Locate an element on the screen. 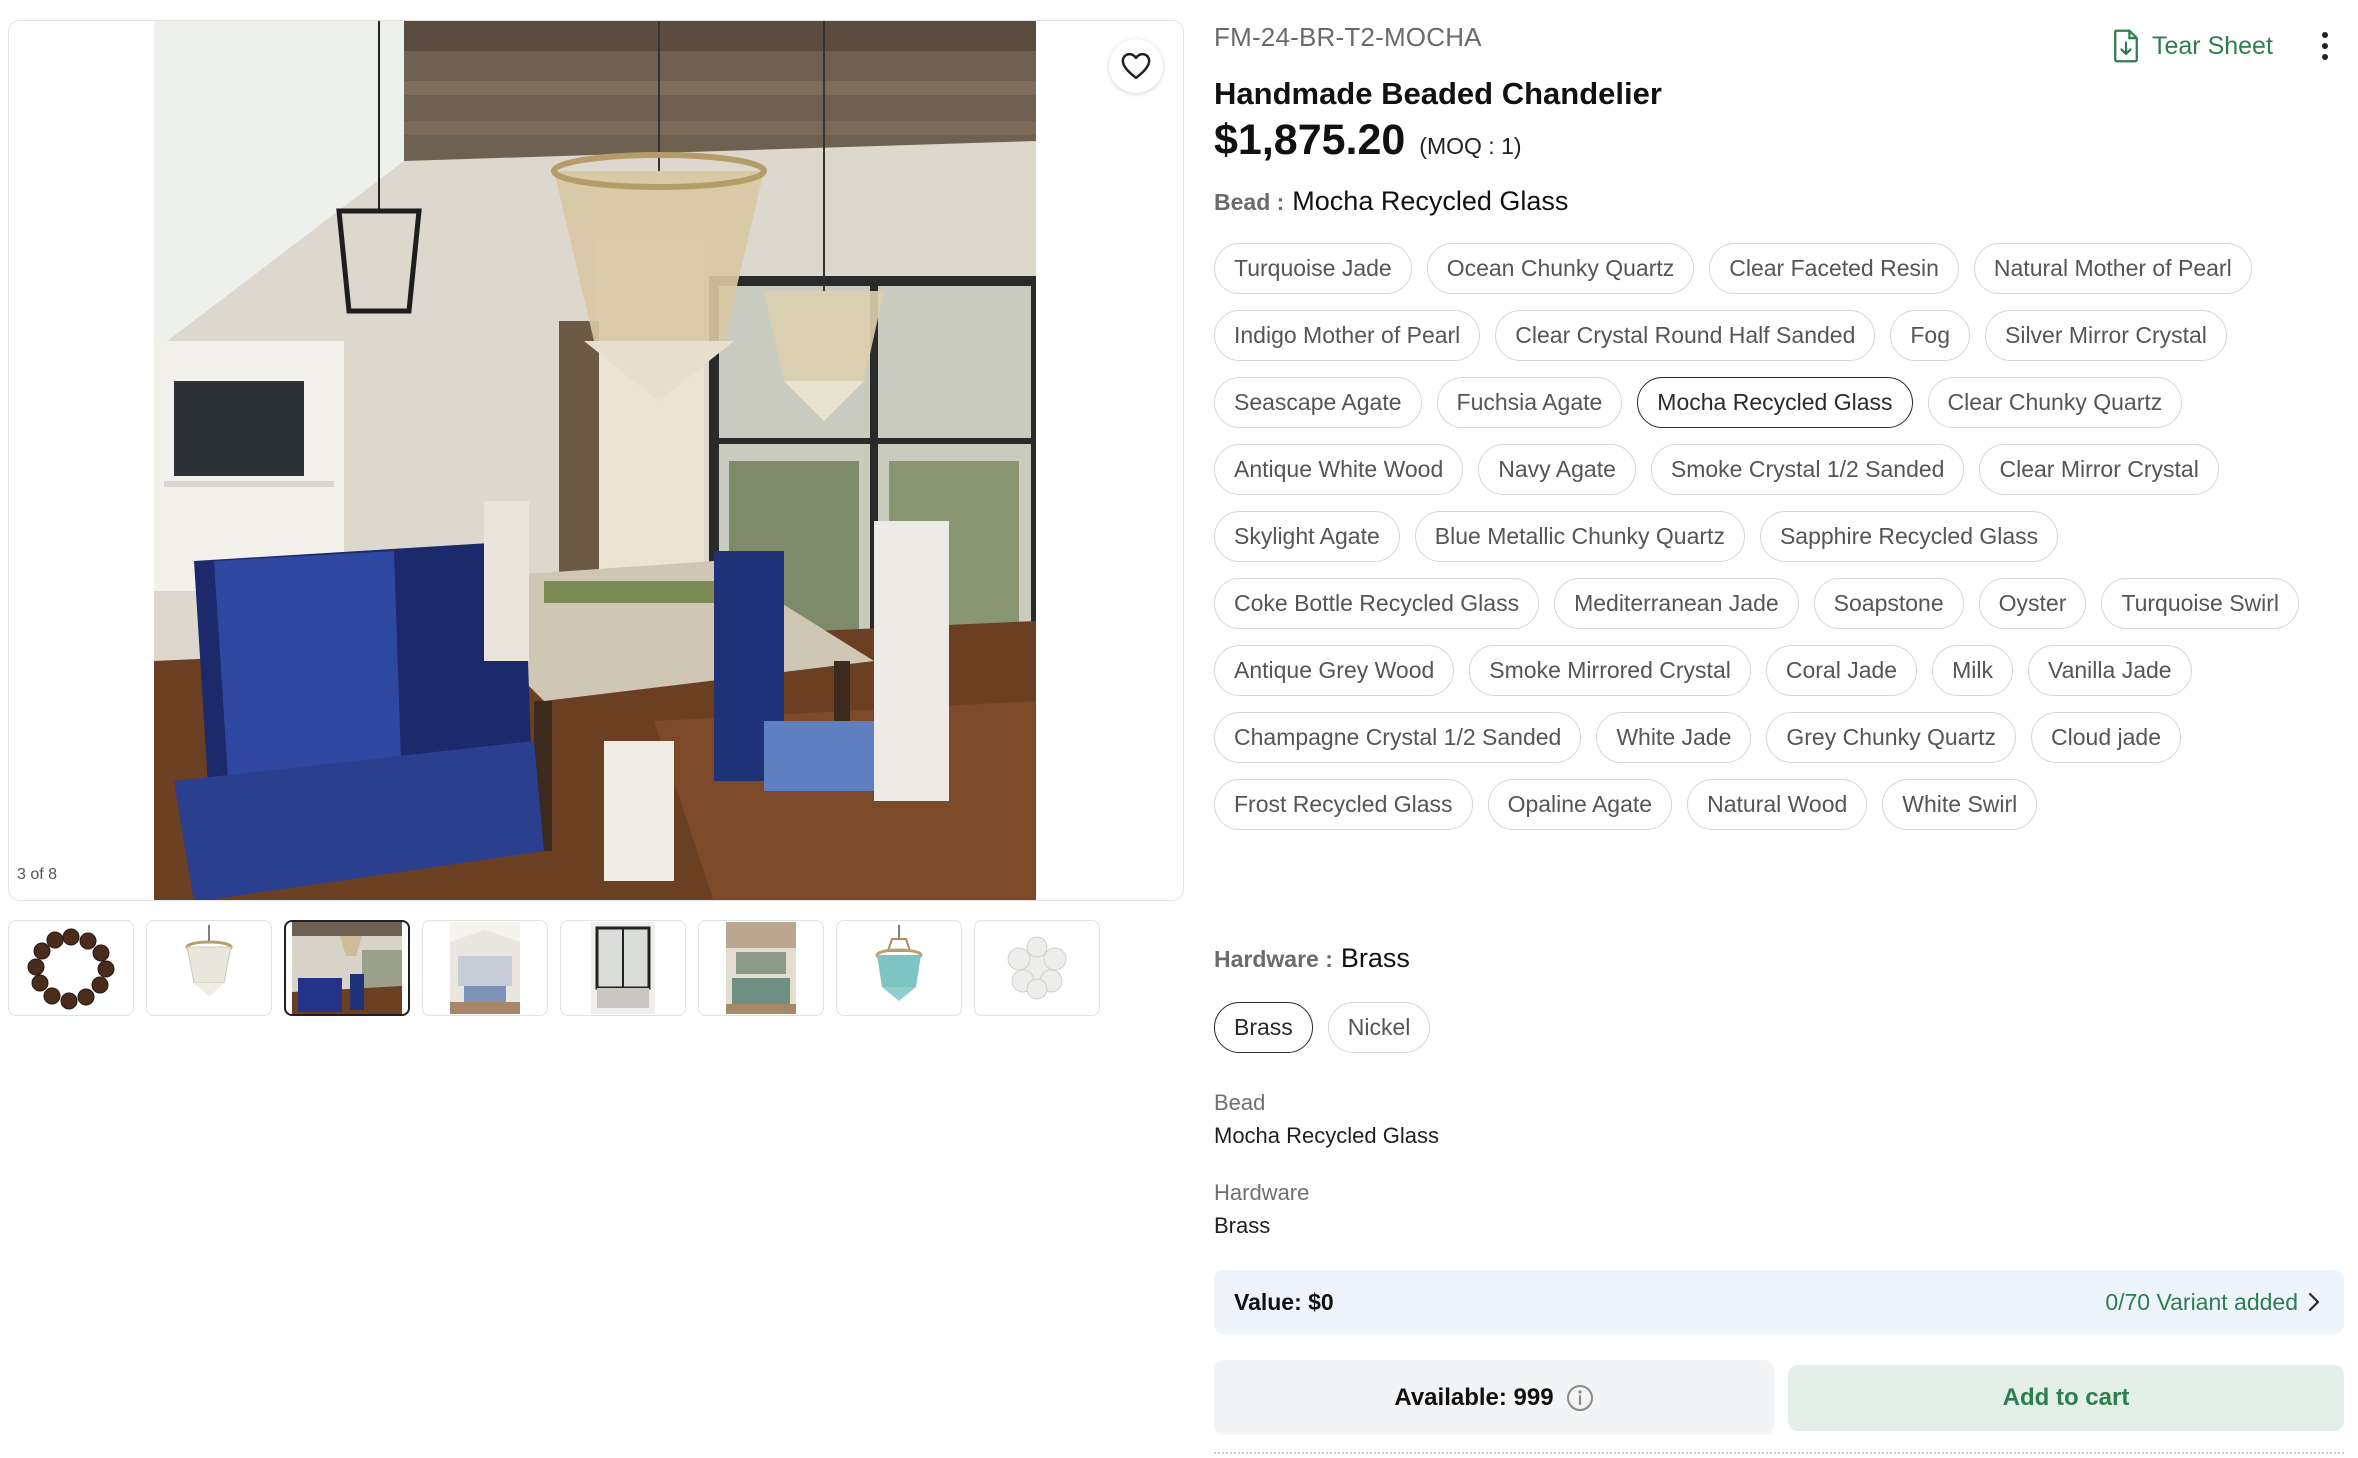  bead-option-ocean-chunky-quartz: Ocean Chunky Quartz is located at coordinates (1560, 268).